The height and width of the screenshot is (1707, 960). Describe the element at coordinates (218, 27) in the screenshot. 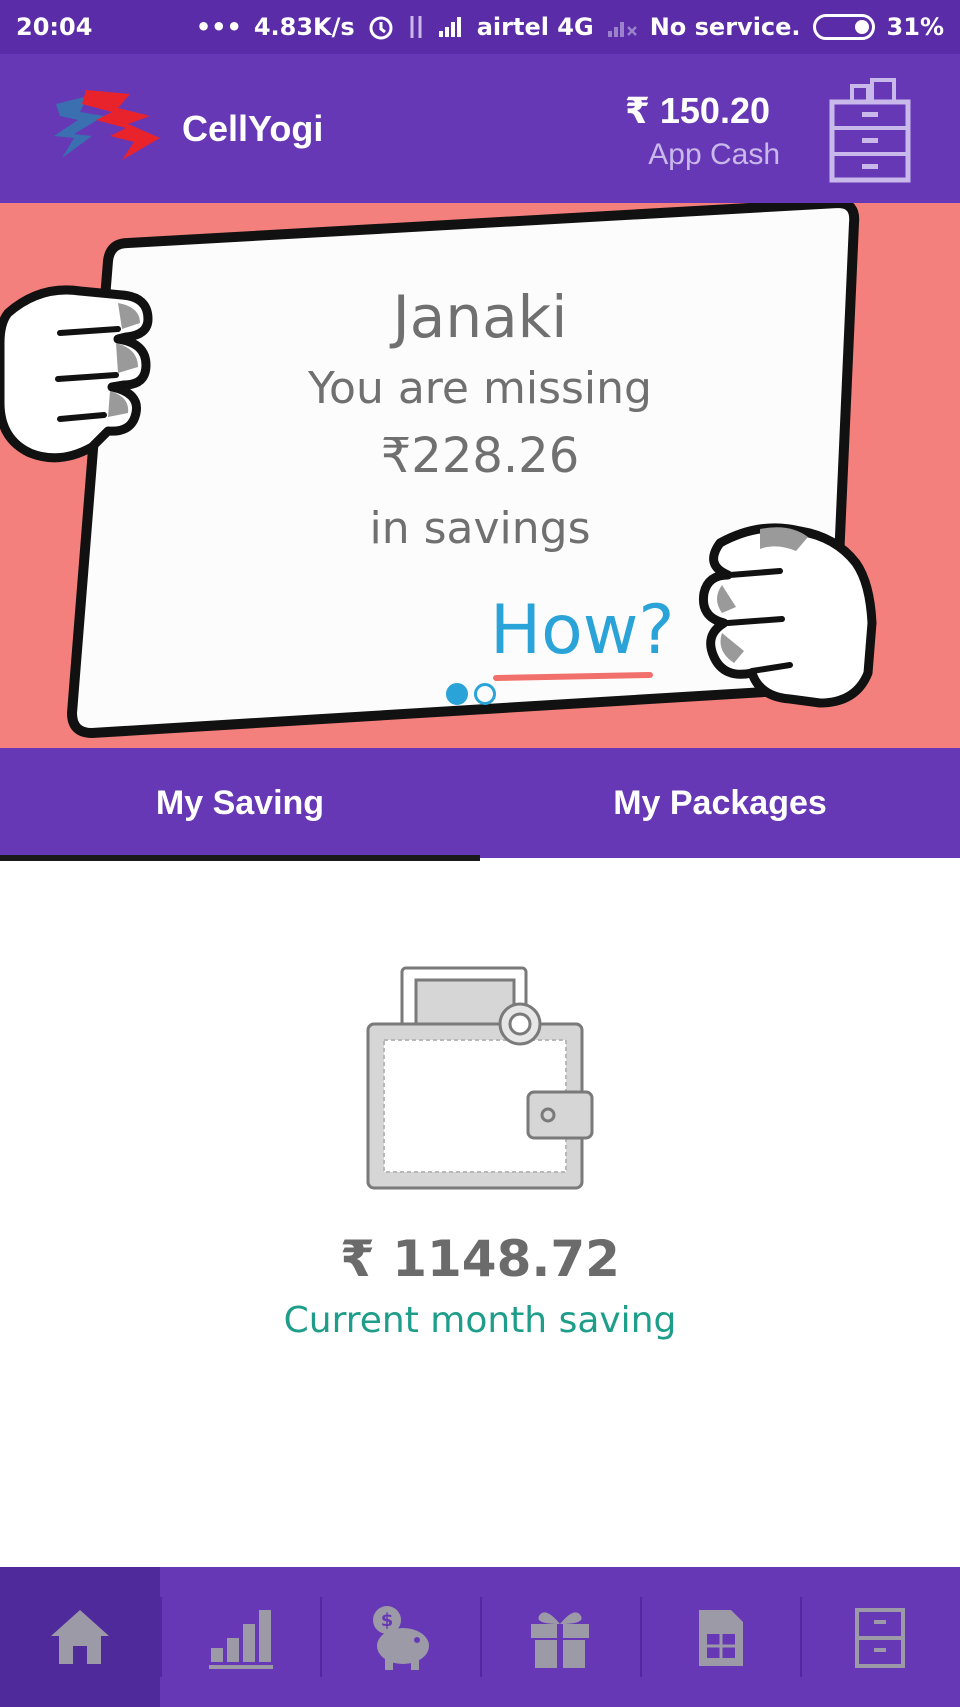

I see `status-dots: •••` at that location.